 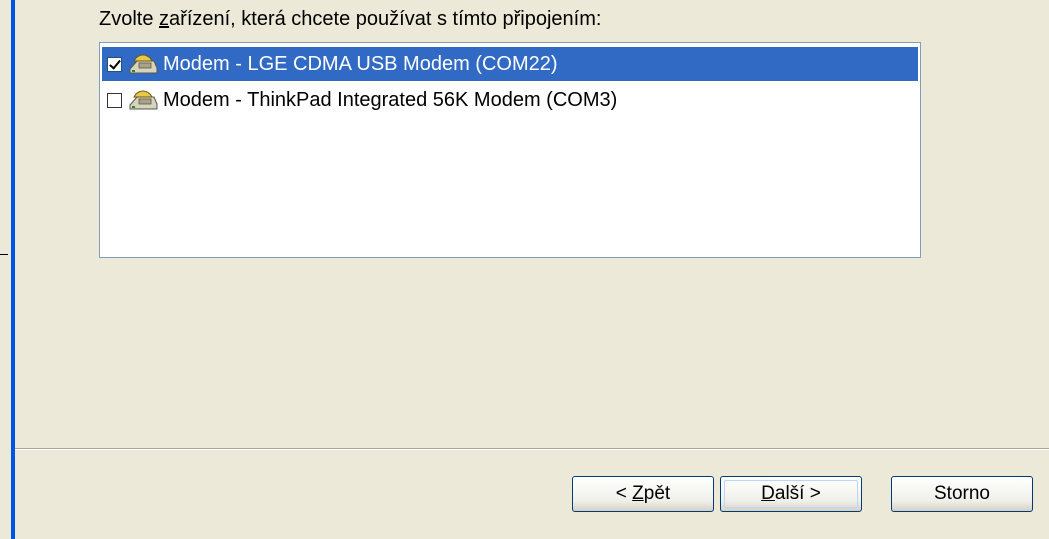 I want to click on footer-separator, so click(x=532, y=449).